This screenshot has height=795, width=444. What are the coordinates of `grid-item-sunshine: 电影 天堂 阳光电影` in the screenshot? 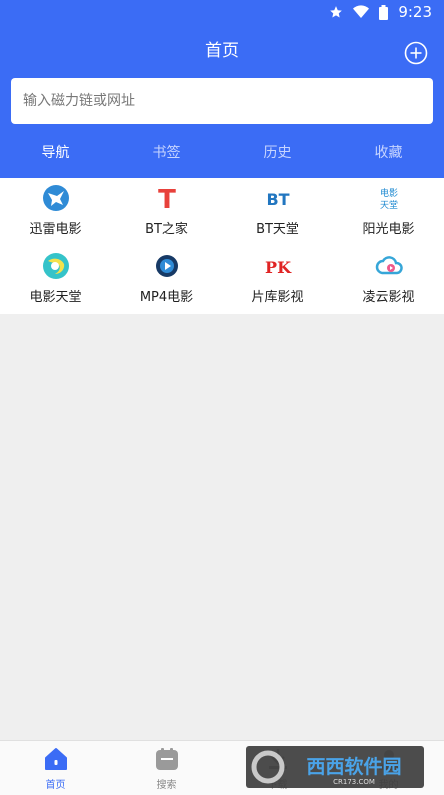 It's located at (388, 210).